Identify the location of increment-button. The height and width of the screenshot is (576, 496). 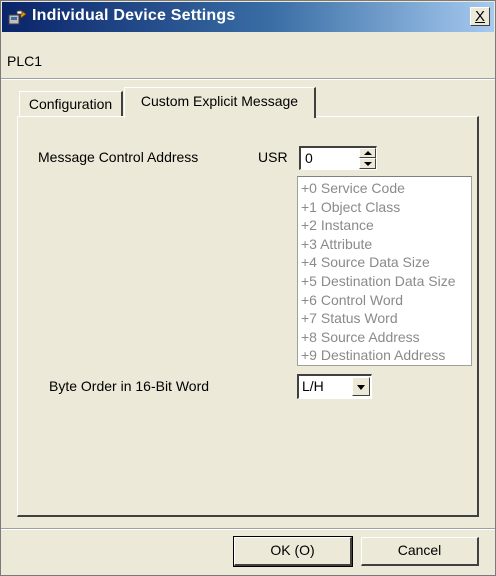
(367, 153).